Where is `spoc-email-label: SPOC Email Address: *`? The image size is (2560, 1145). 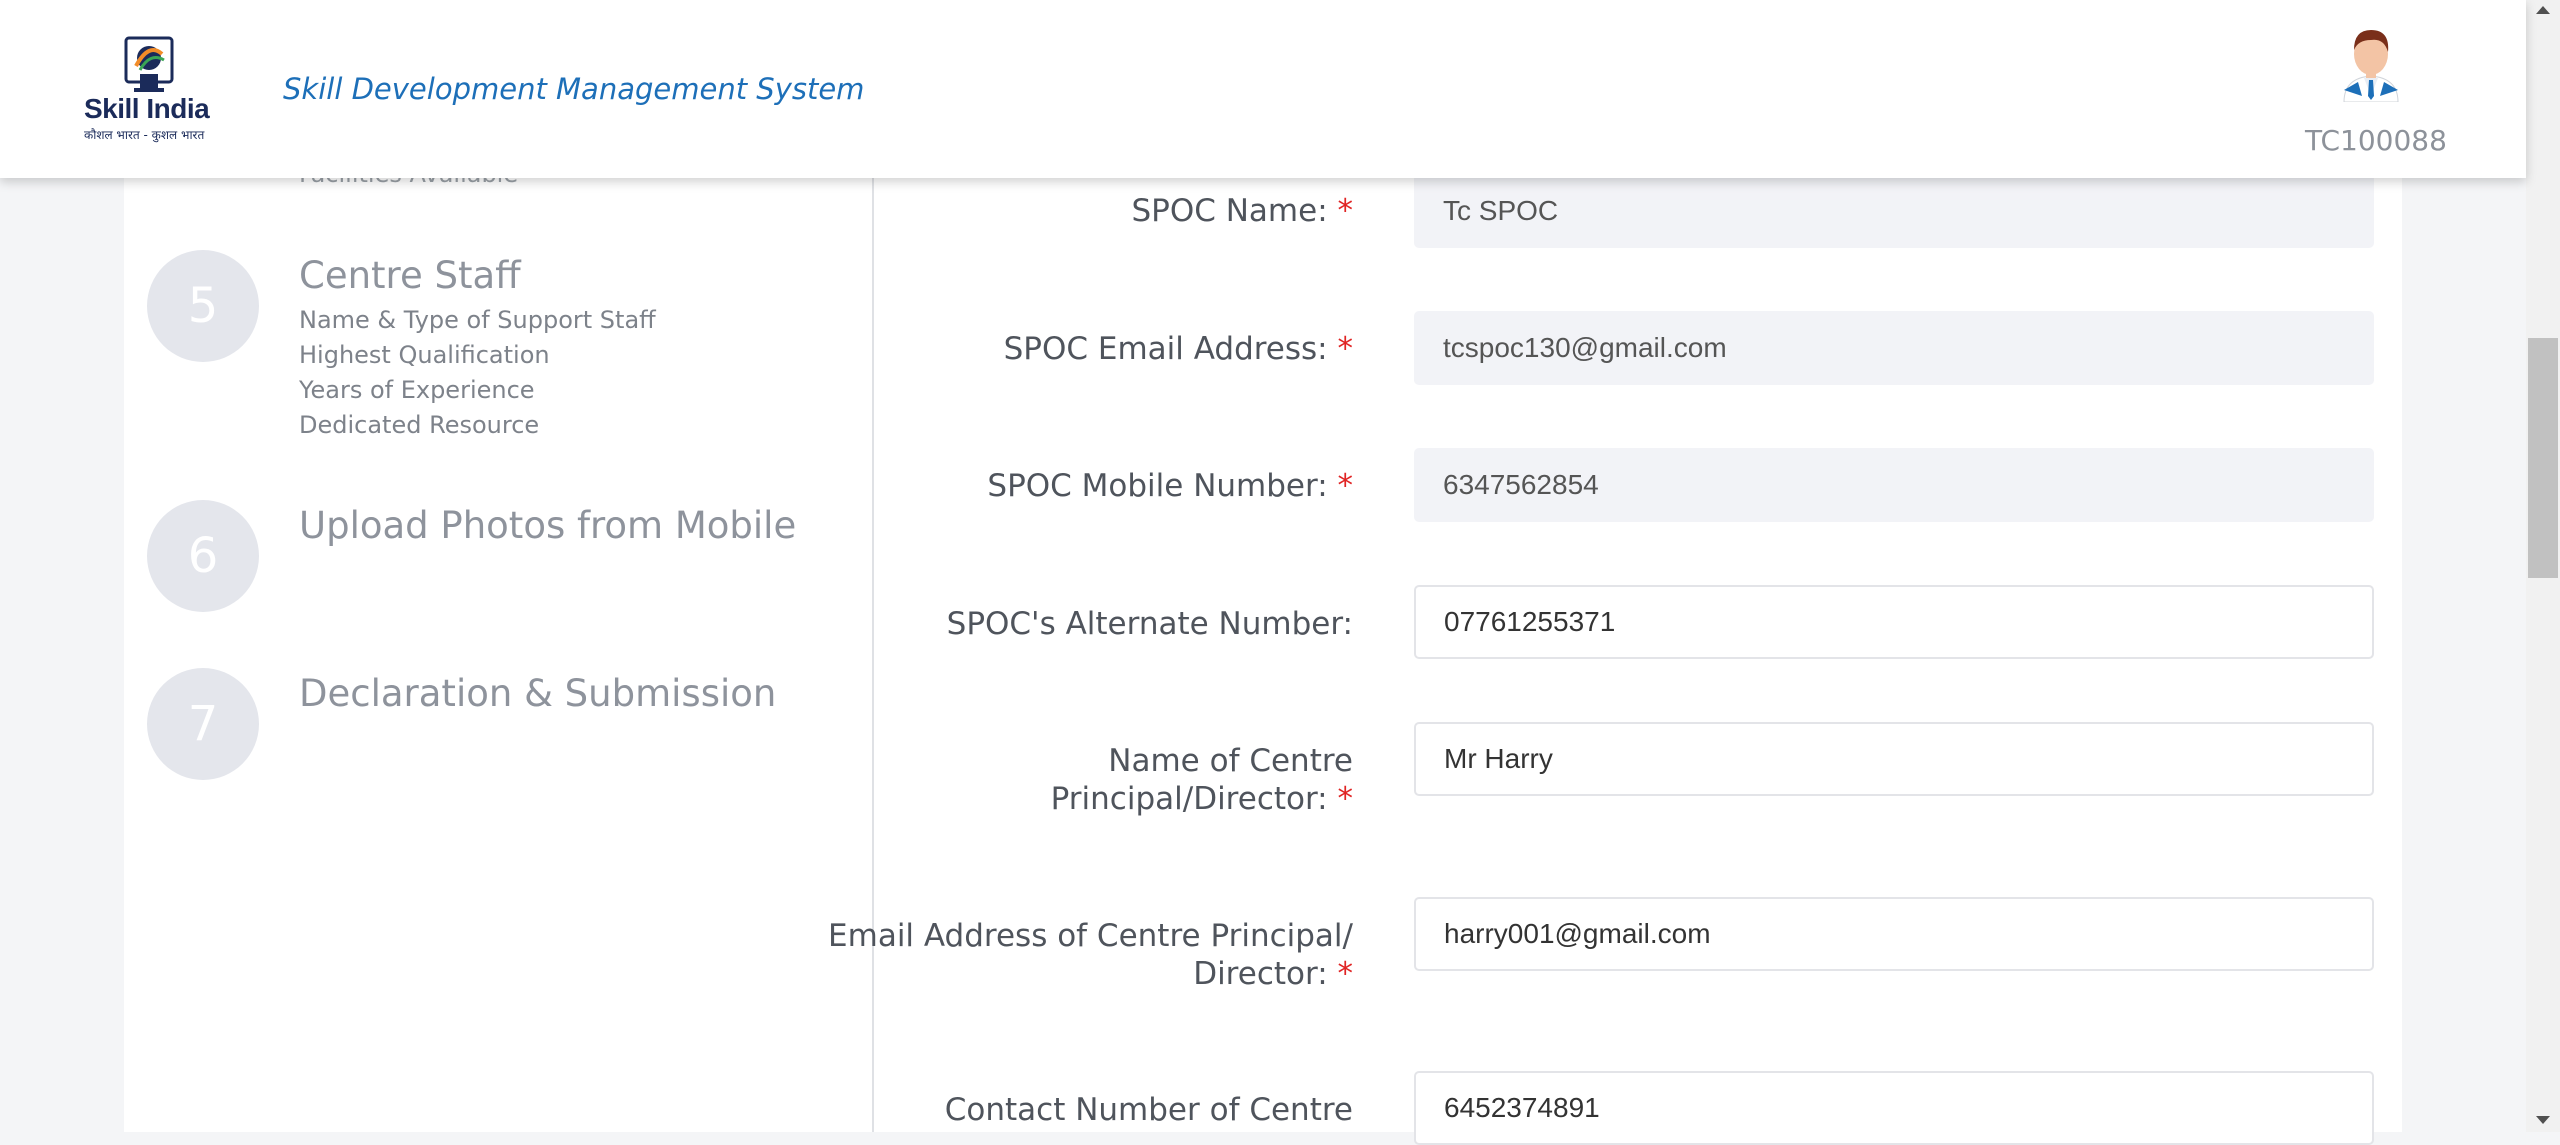 spoc-email-label: SPOC Email Address: * is located at coordinates (1178, 349).